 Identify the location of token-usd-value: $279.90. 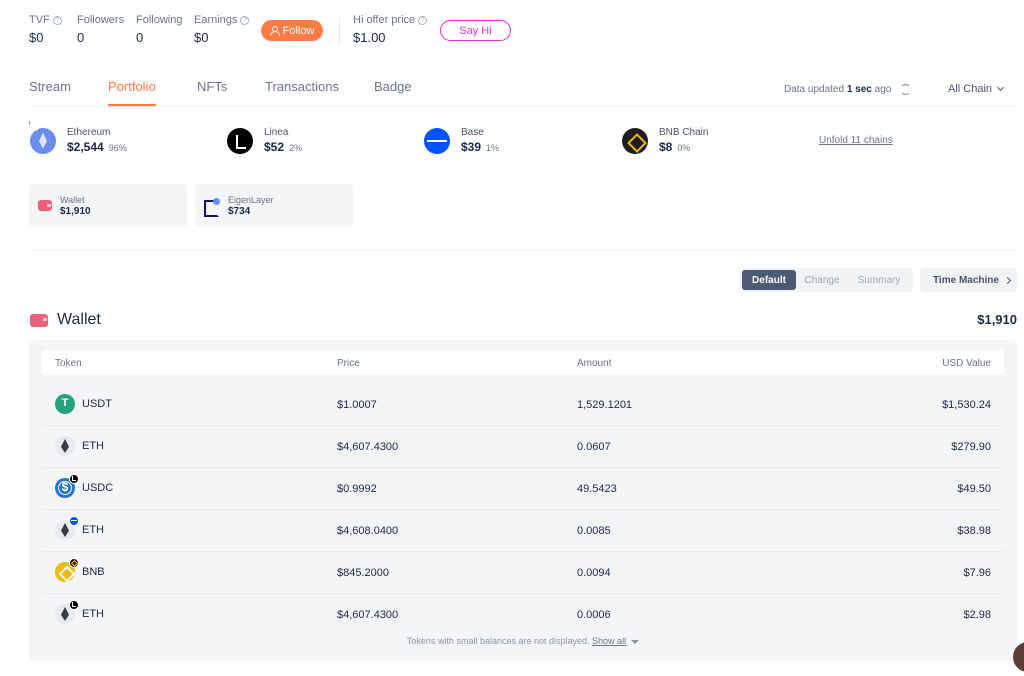
(971, 447).